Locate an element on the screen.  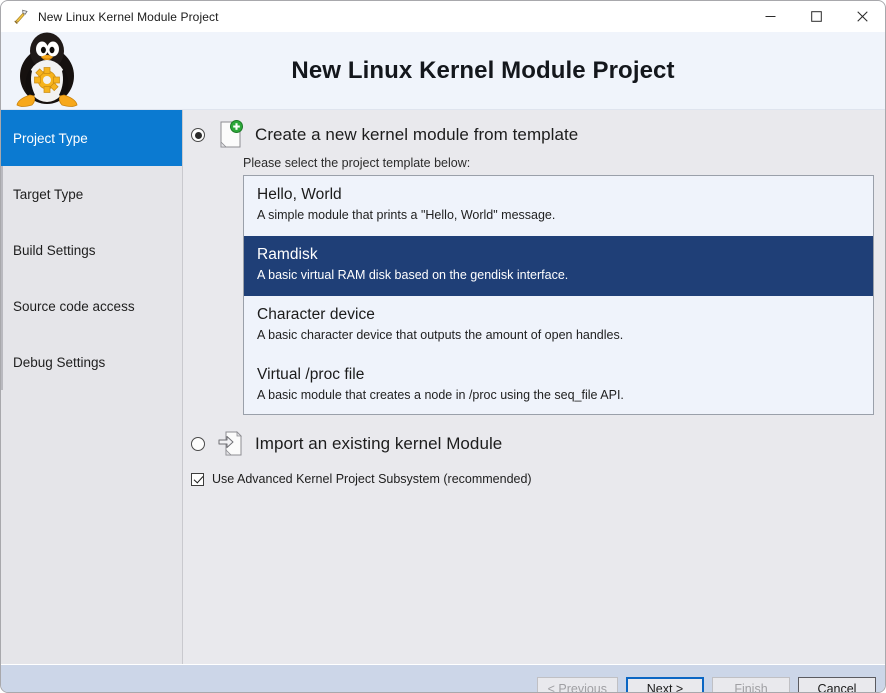
import-document-icon is located at coordinates (231, 444).